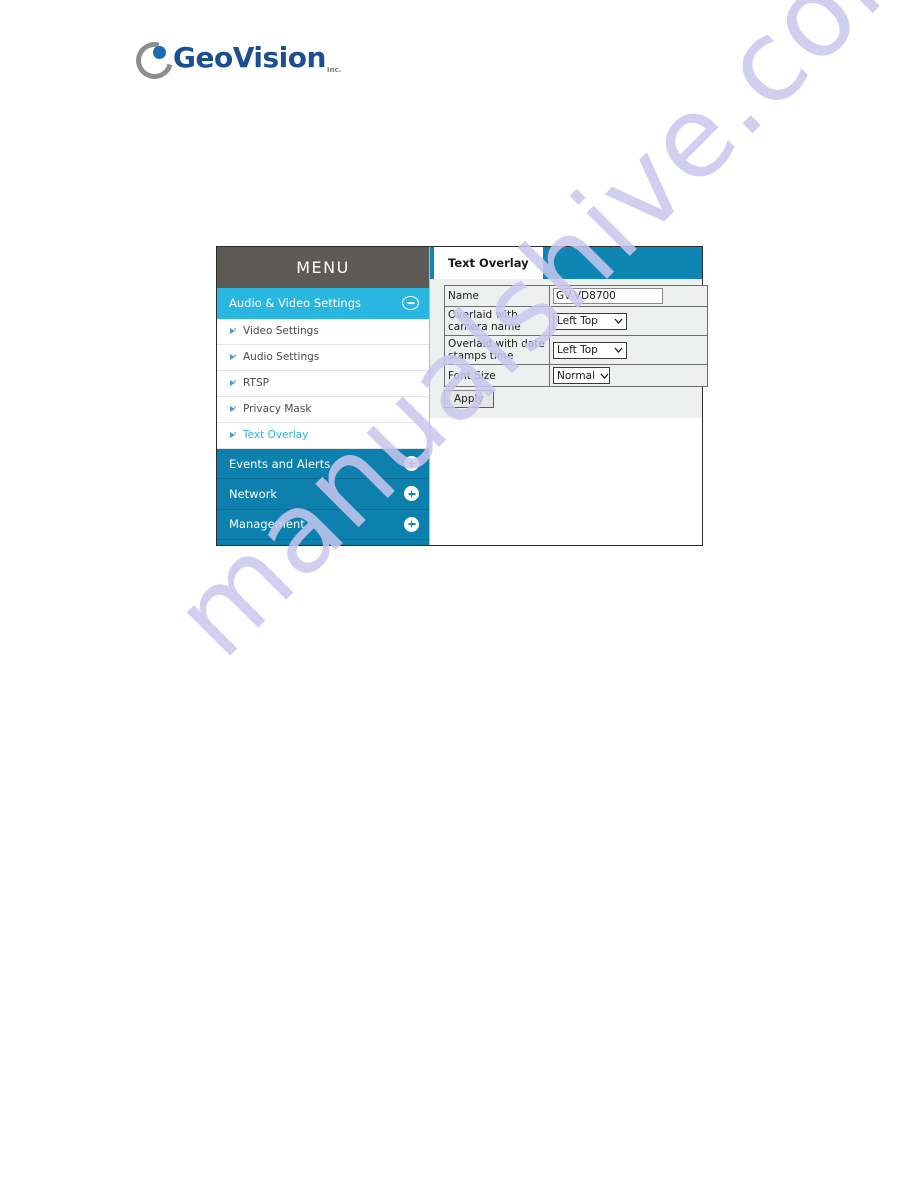 The width and height of the screenshot is (918, 1188). What do you see at coordinates (159, 52) in the screenshot?
I see `swirl-dot-shape` at bounding box center [159, 52].